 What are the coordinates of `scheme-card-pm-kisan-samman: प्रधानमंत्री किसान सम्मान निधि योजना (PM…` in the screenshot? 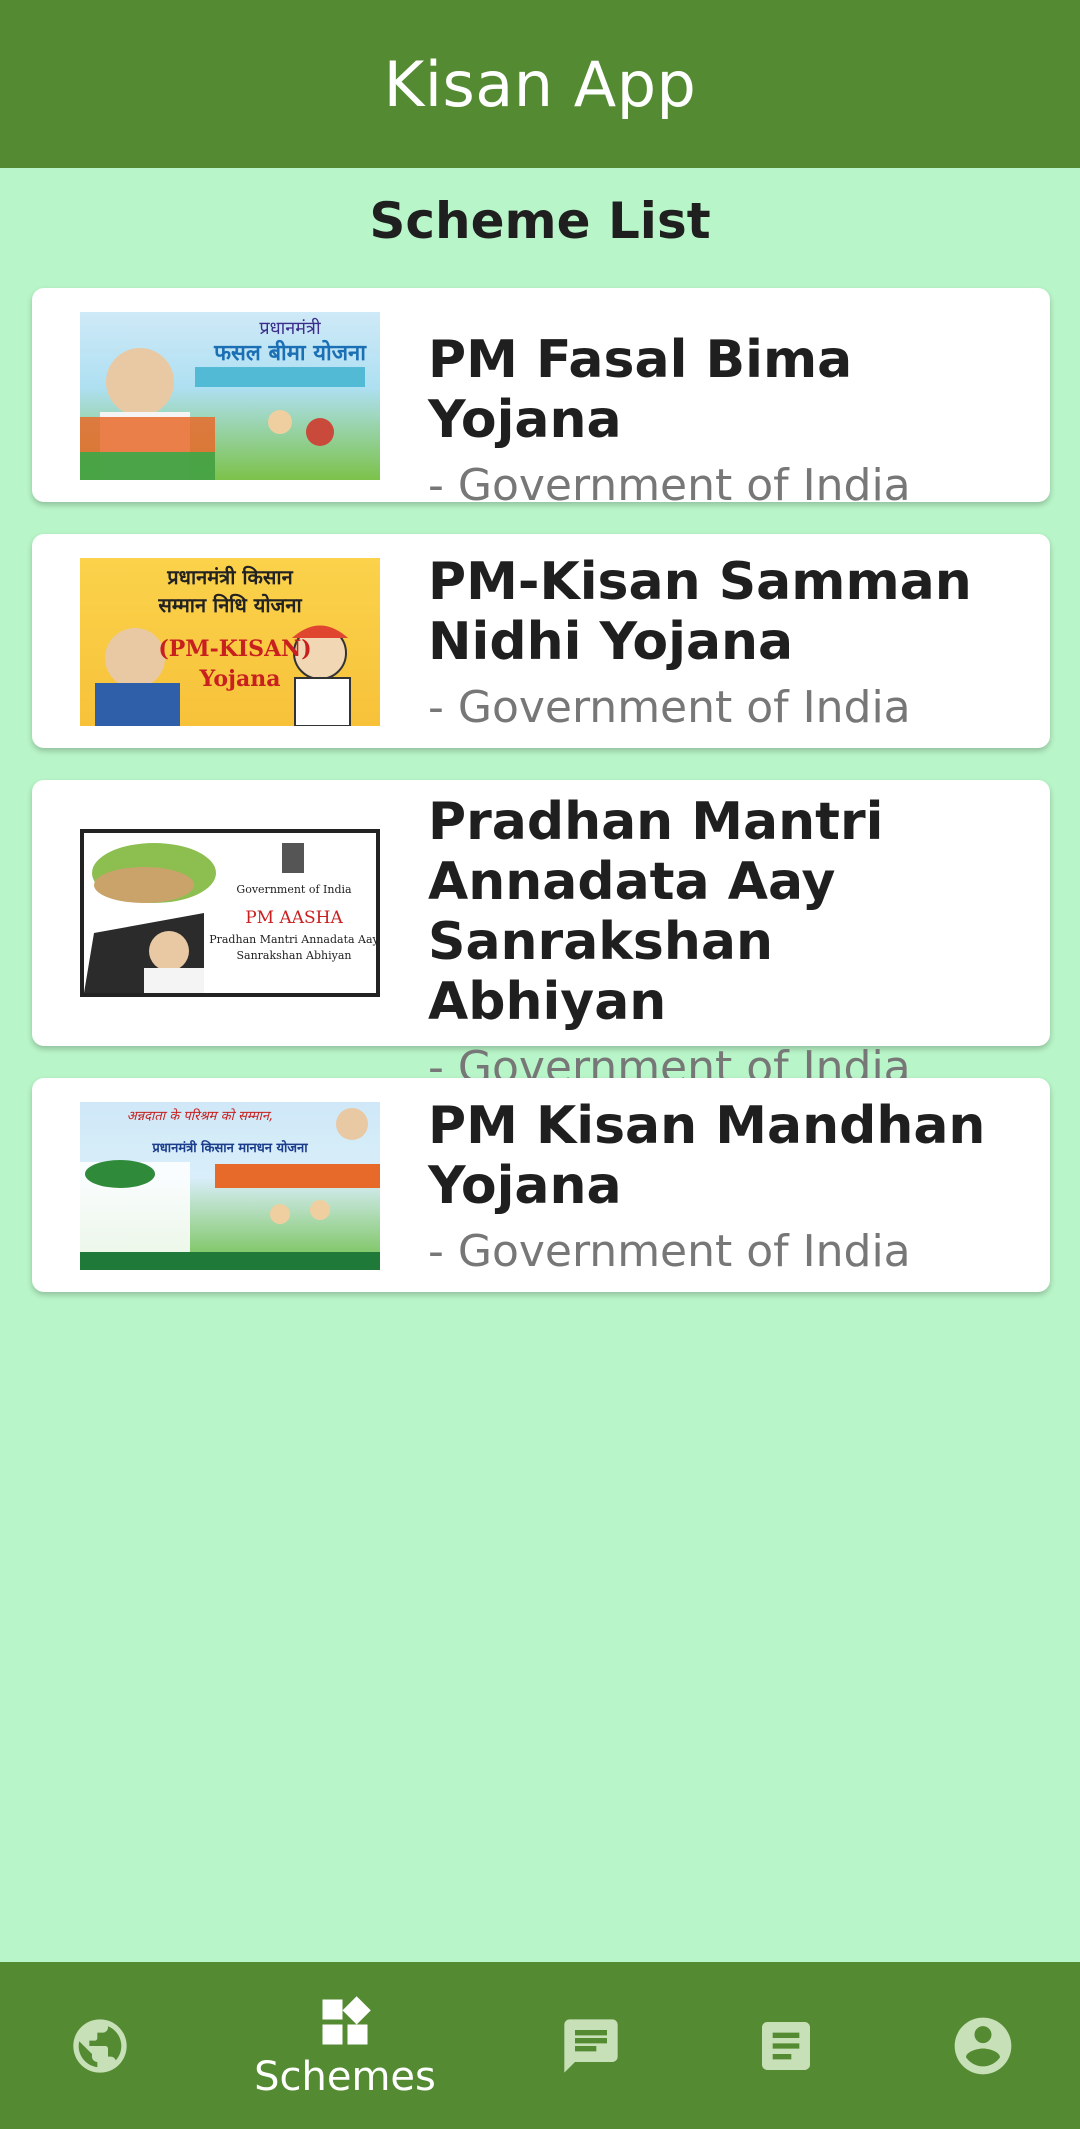 It's located at (541, 641).